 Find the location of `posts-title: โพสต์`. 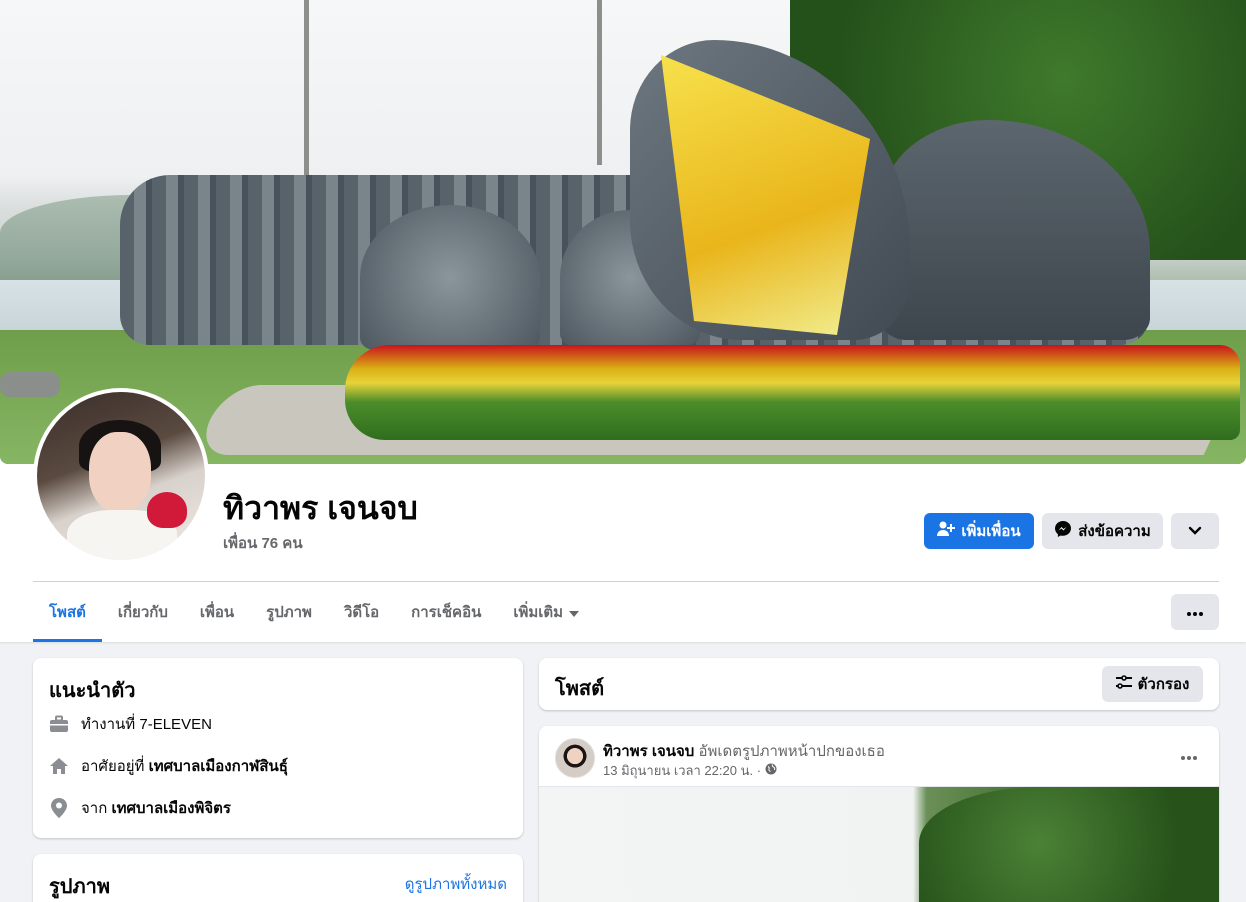

posts-title: โพสต์ is located at coordinates (580, 689).